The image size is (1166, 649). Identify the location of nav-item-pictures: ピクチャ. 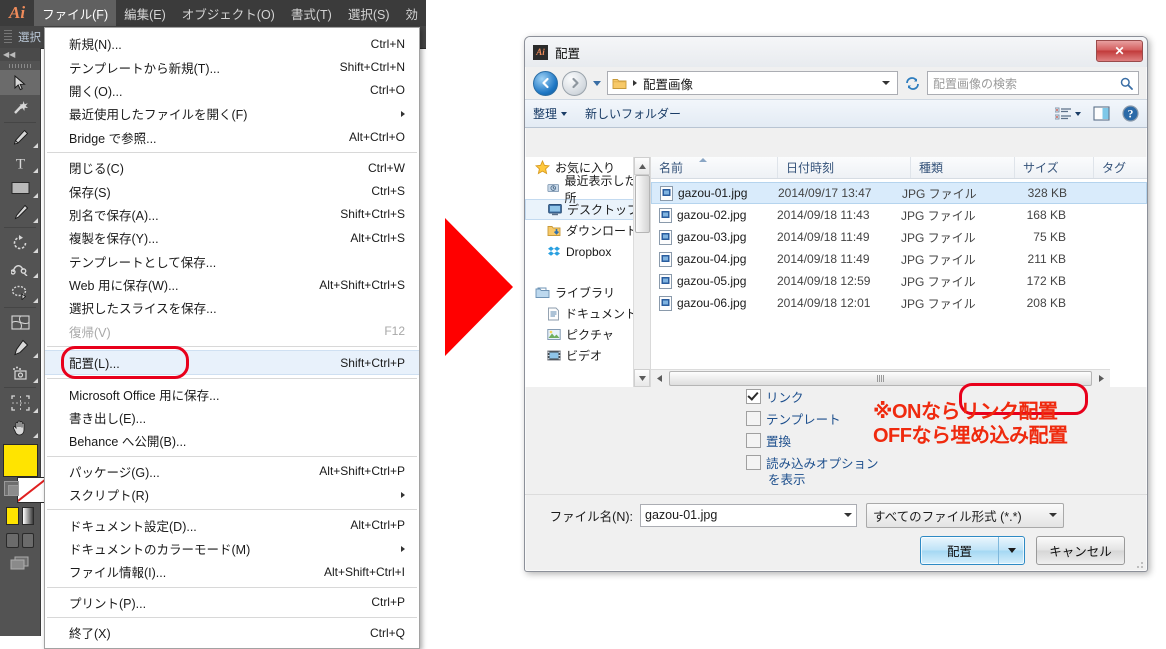
(587, 334).